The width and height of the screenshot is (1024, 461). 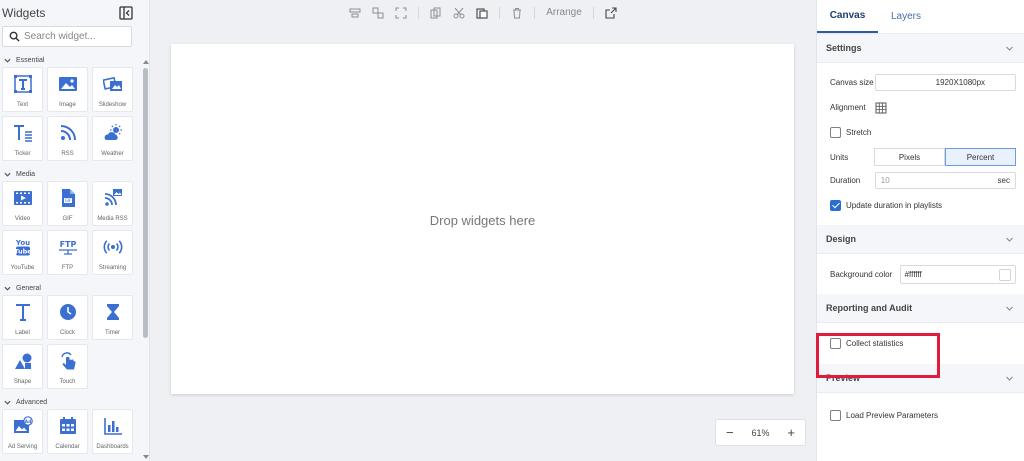 What do you see at coordinates (112, 252) in the screenshot?
I see `widget-streaming: Streaming` at bounding box center [112, 252].